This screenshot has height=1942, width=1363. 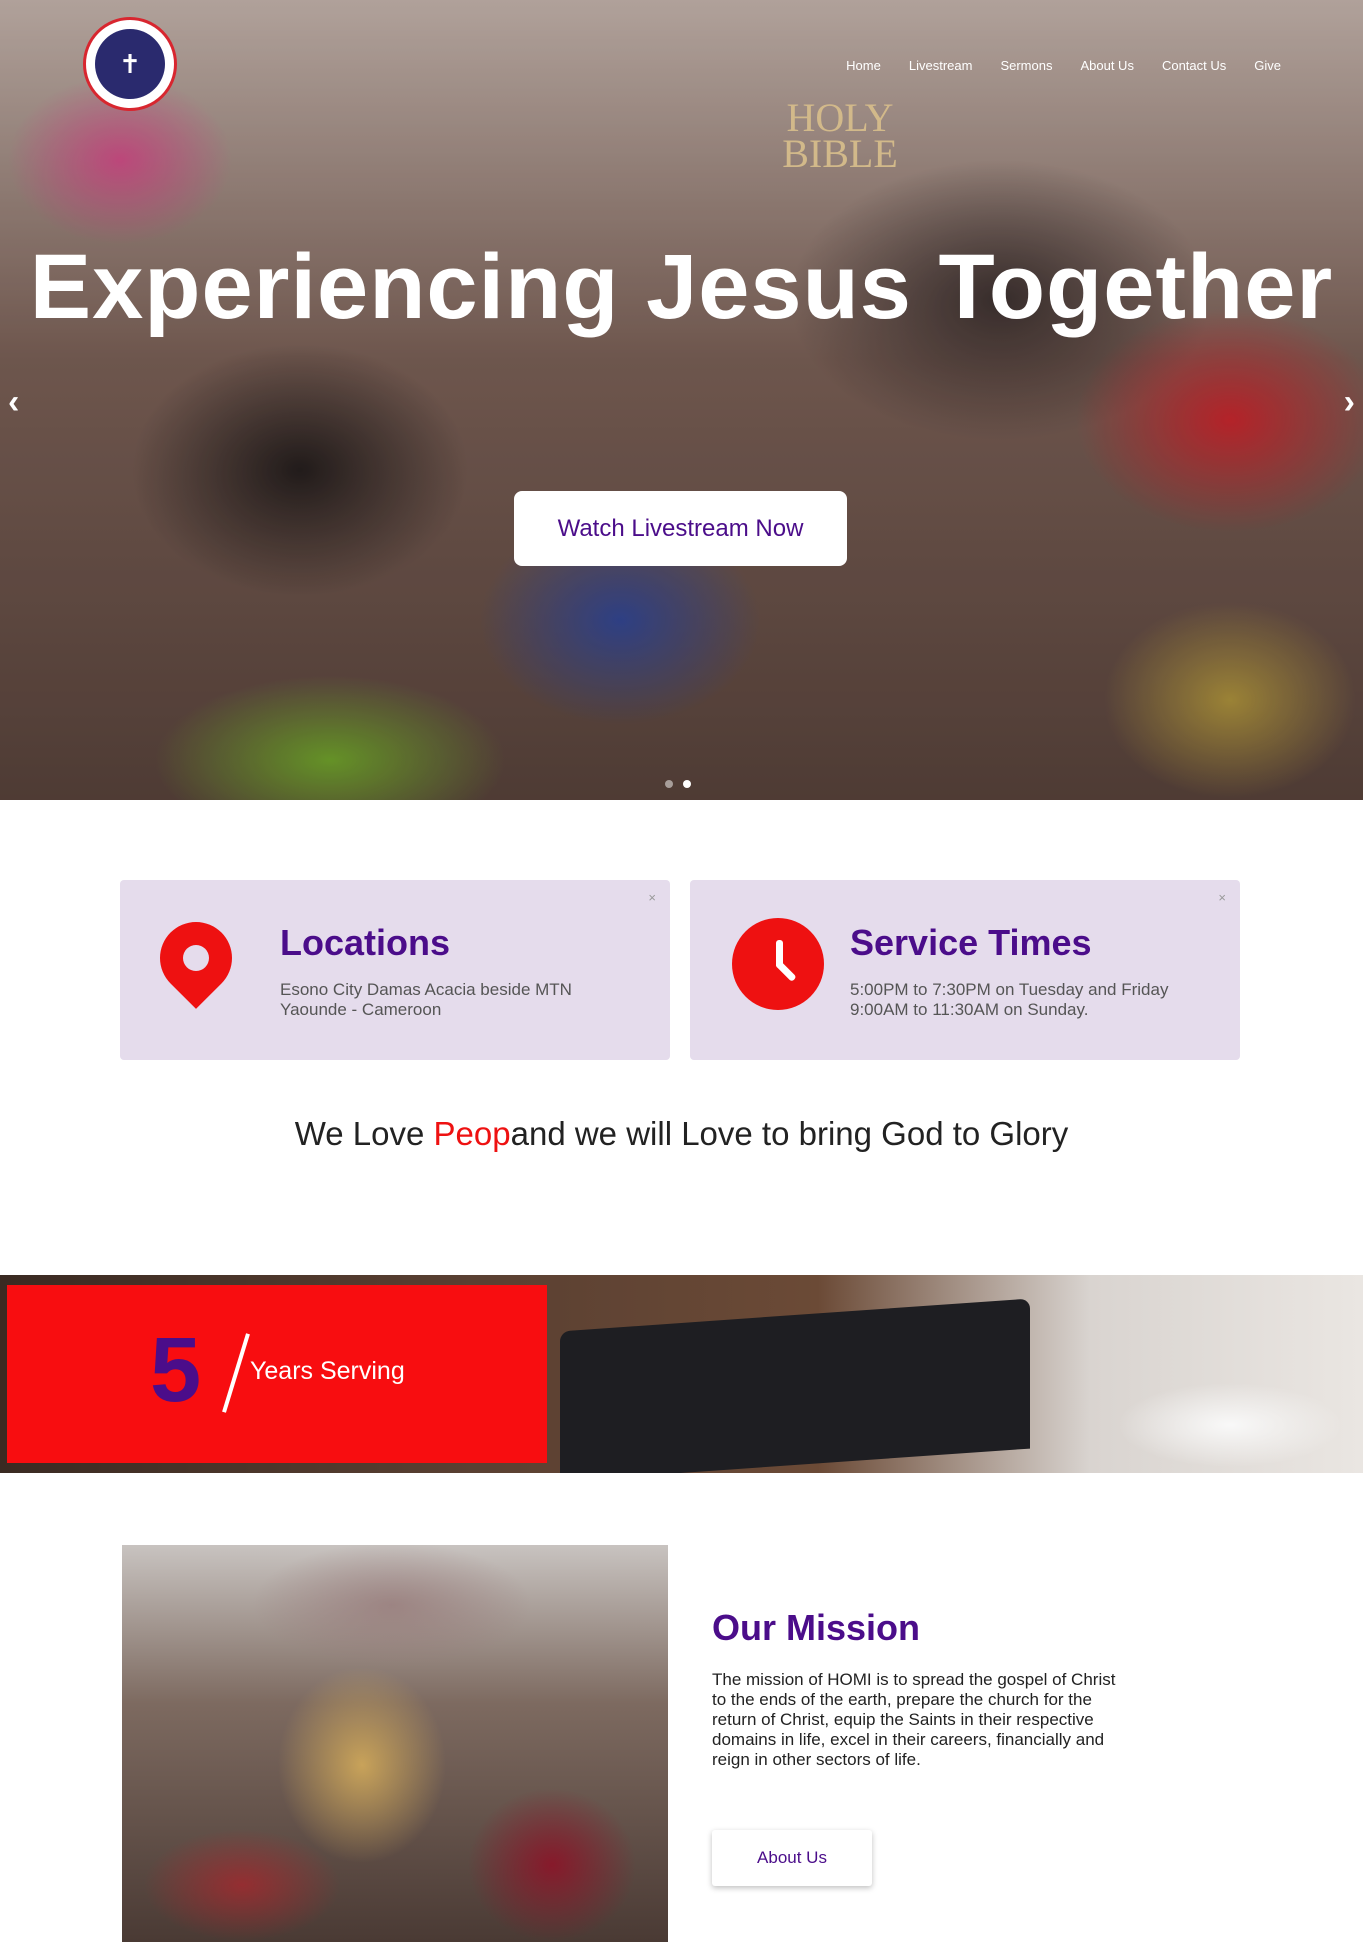 What do you see at coordinates (792, 1858) in the screenshot?
I see `about-us-button: About Us` at bounding box center [792, 1858].